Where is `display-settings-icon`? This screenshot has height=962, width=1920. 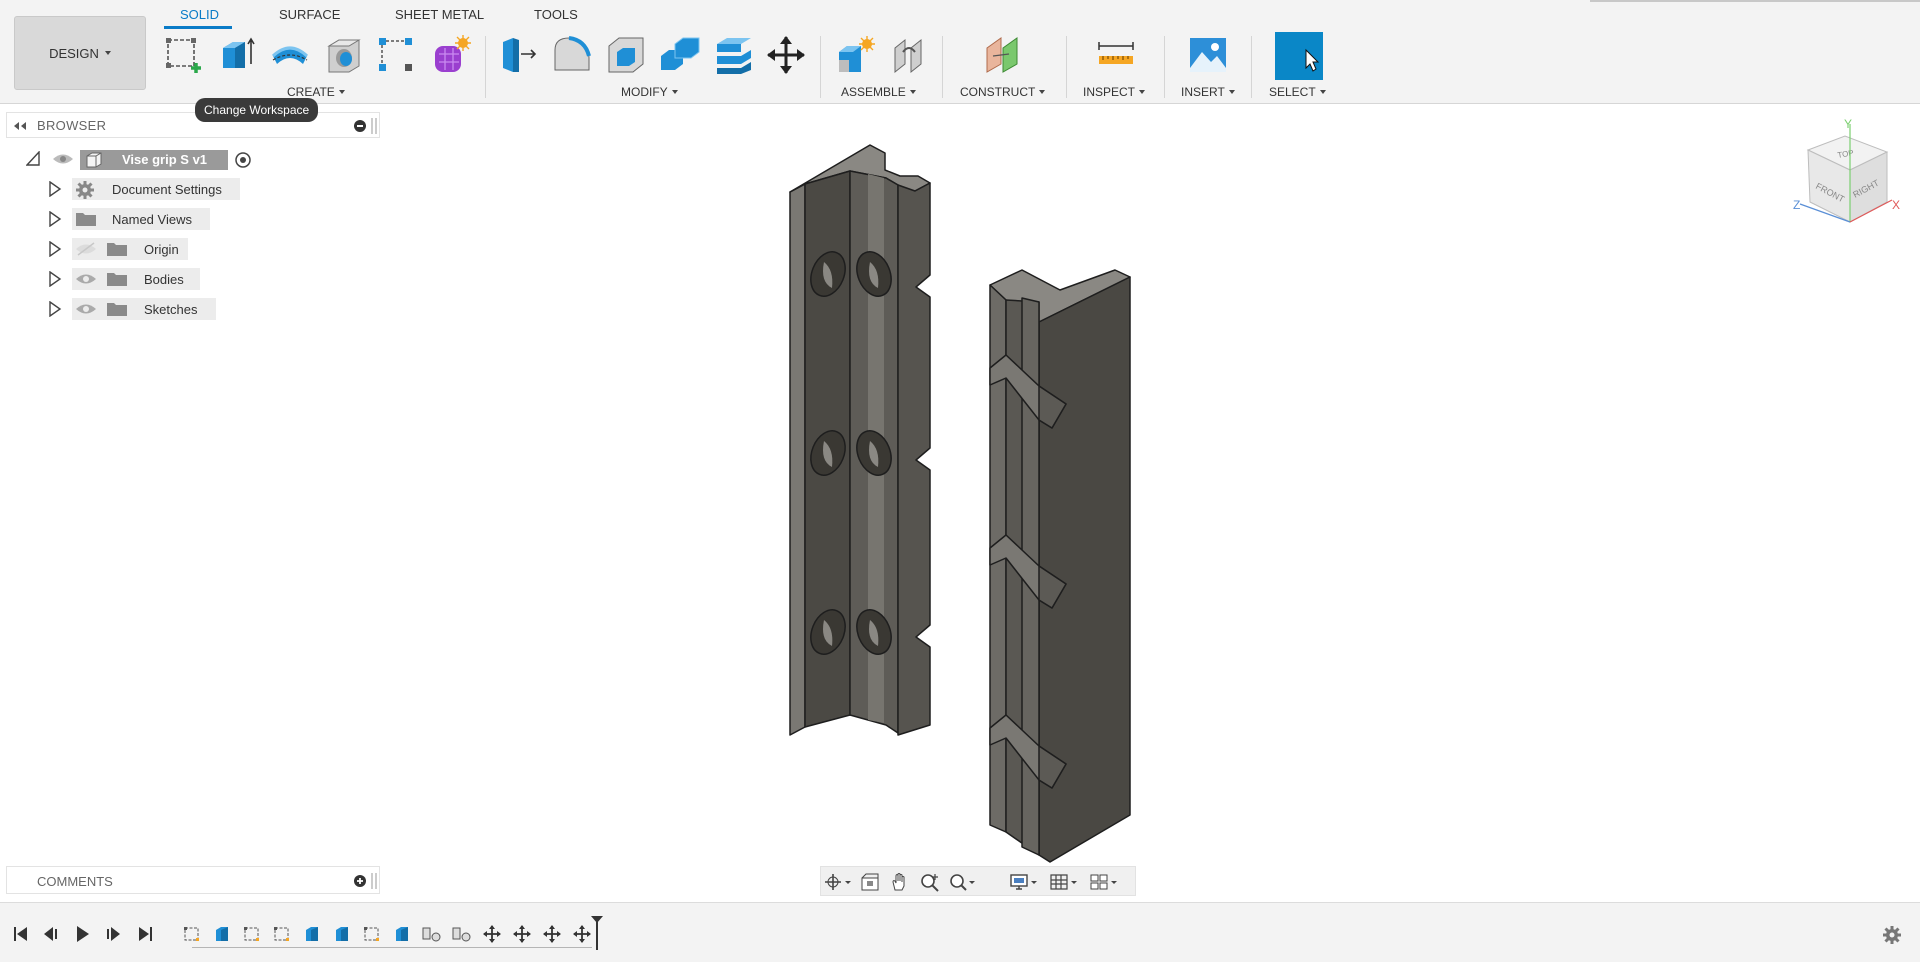 display-settings-icon is located at coordinates (1024, 882).